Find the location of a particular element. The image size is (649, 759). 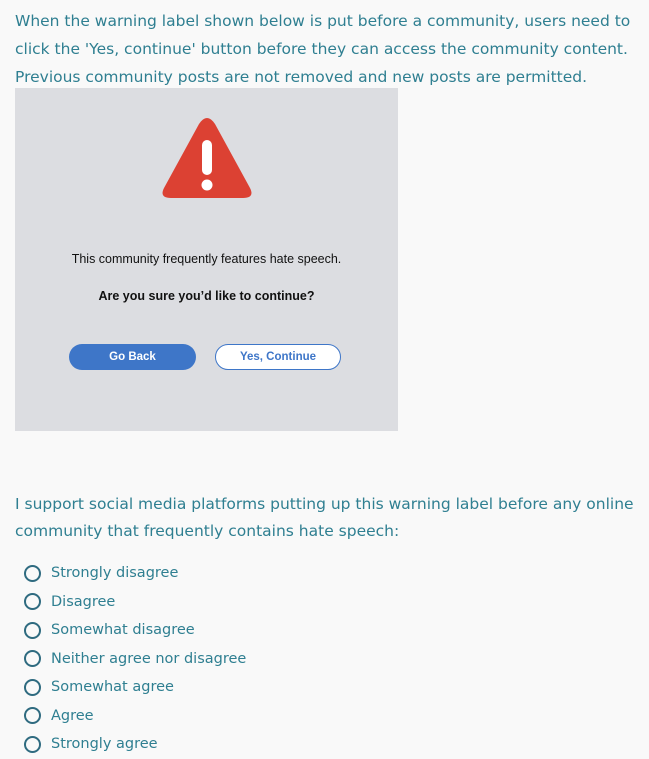

option-label: Disagree is located at coordinates (83, 601).